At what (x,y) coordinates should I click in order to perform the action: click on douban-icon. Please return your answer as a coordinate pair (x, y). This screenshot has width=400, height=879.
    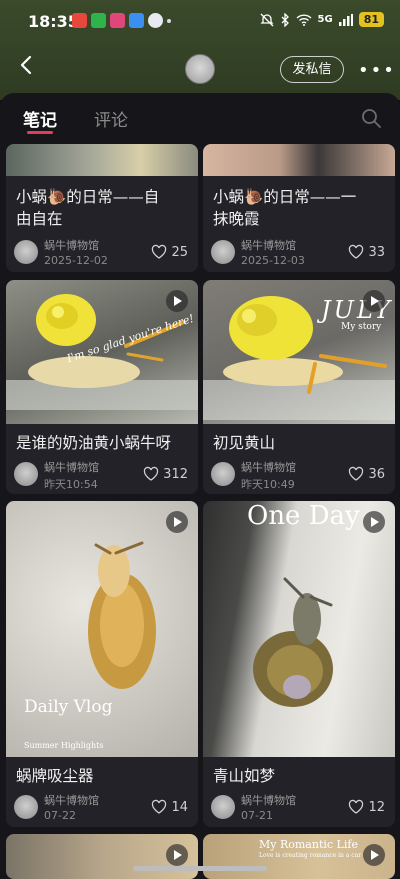
    Looking at the image, I should click on (98, 20).